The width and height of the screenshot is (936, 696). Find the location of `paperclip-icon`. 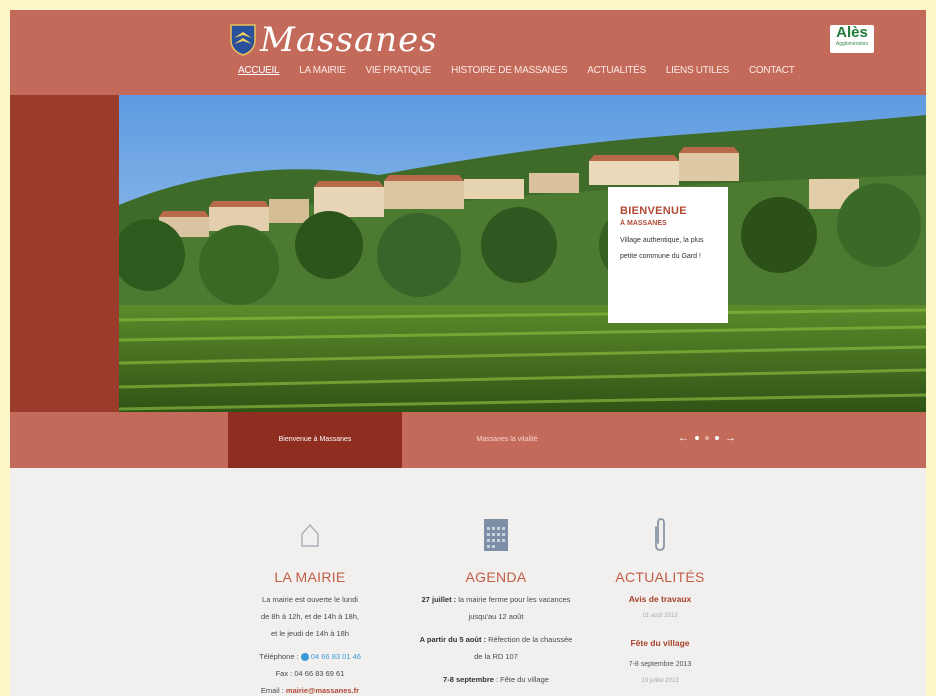

paperclip-icon is located at coordinates (660, 534).